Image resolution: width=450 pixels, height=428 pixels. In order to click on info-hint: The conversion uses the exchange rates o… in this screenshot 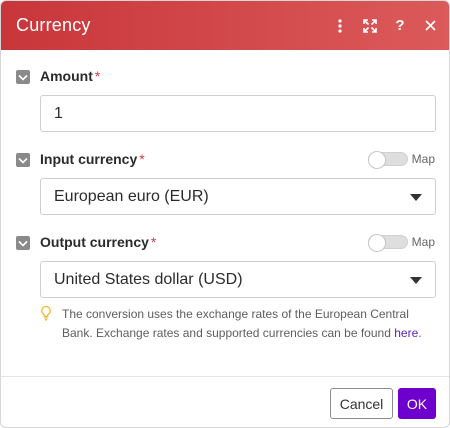, I will do `click(238, 324)`.